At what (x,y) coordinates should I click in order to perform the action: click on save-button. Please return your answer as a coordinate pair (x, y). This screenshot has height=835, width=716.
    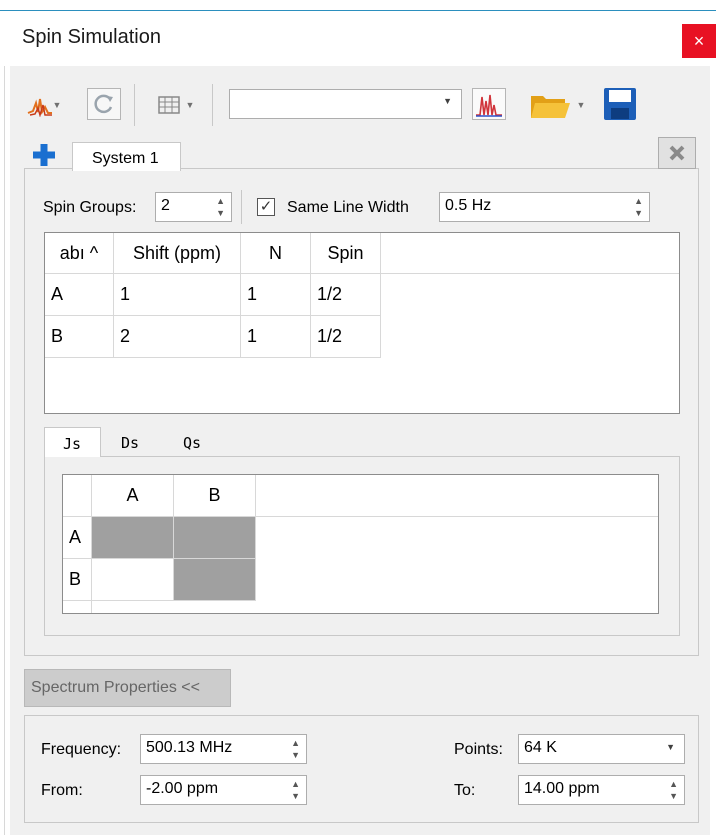
    Looking at the image, I should click on (620, 104).